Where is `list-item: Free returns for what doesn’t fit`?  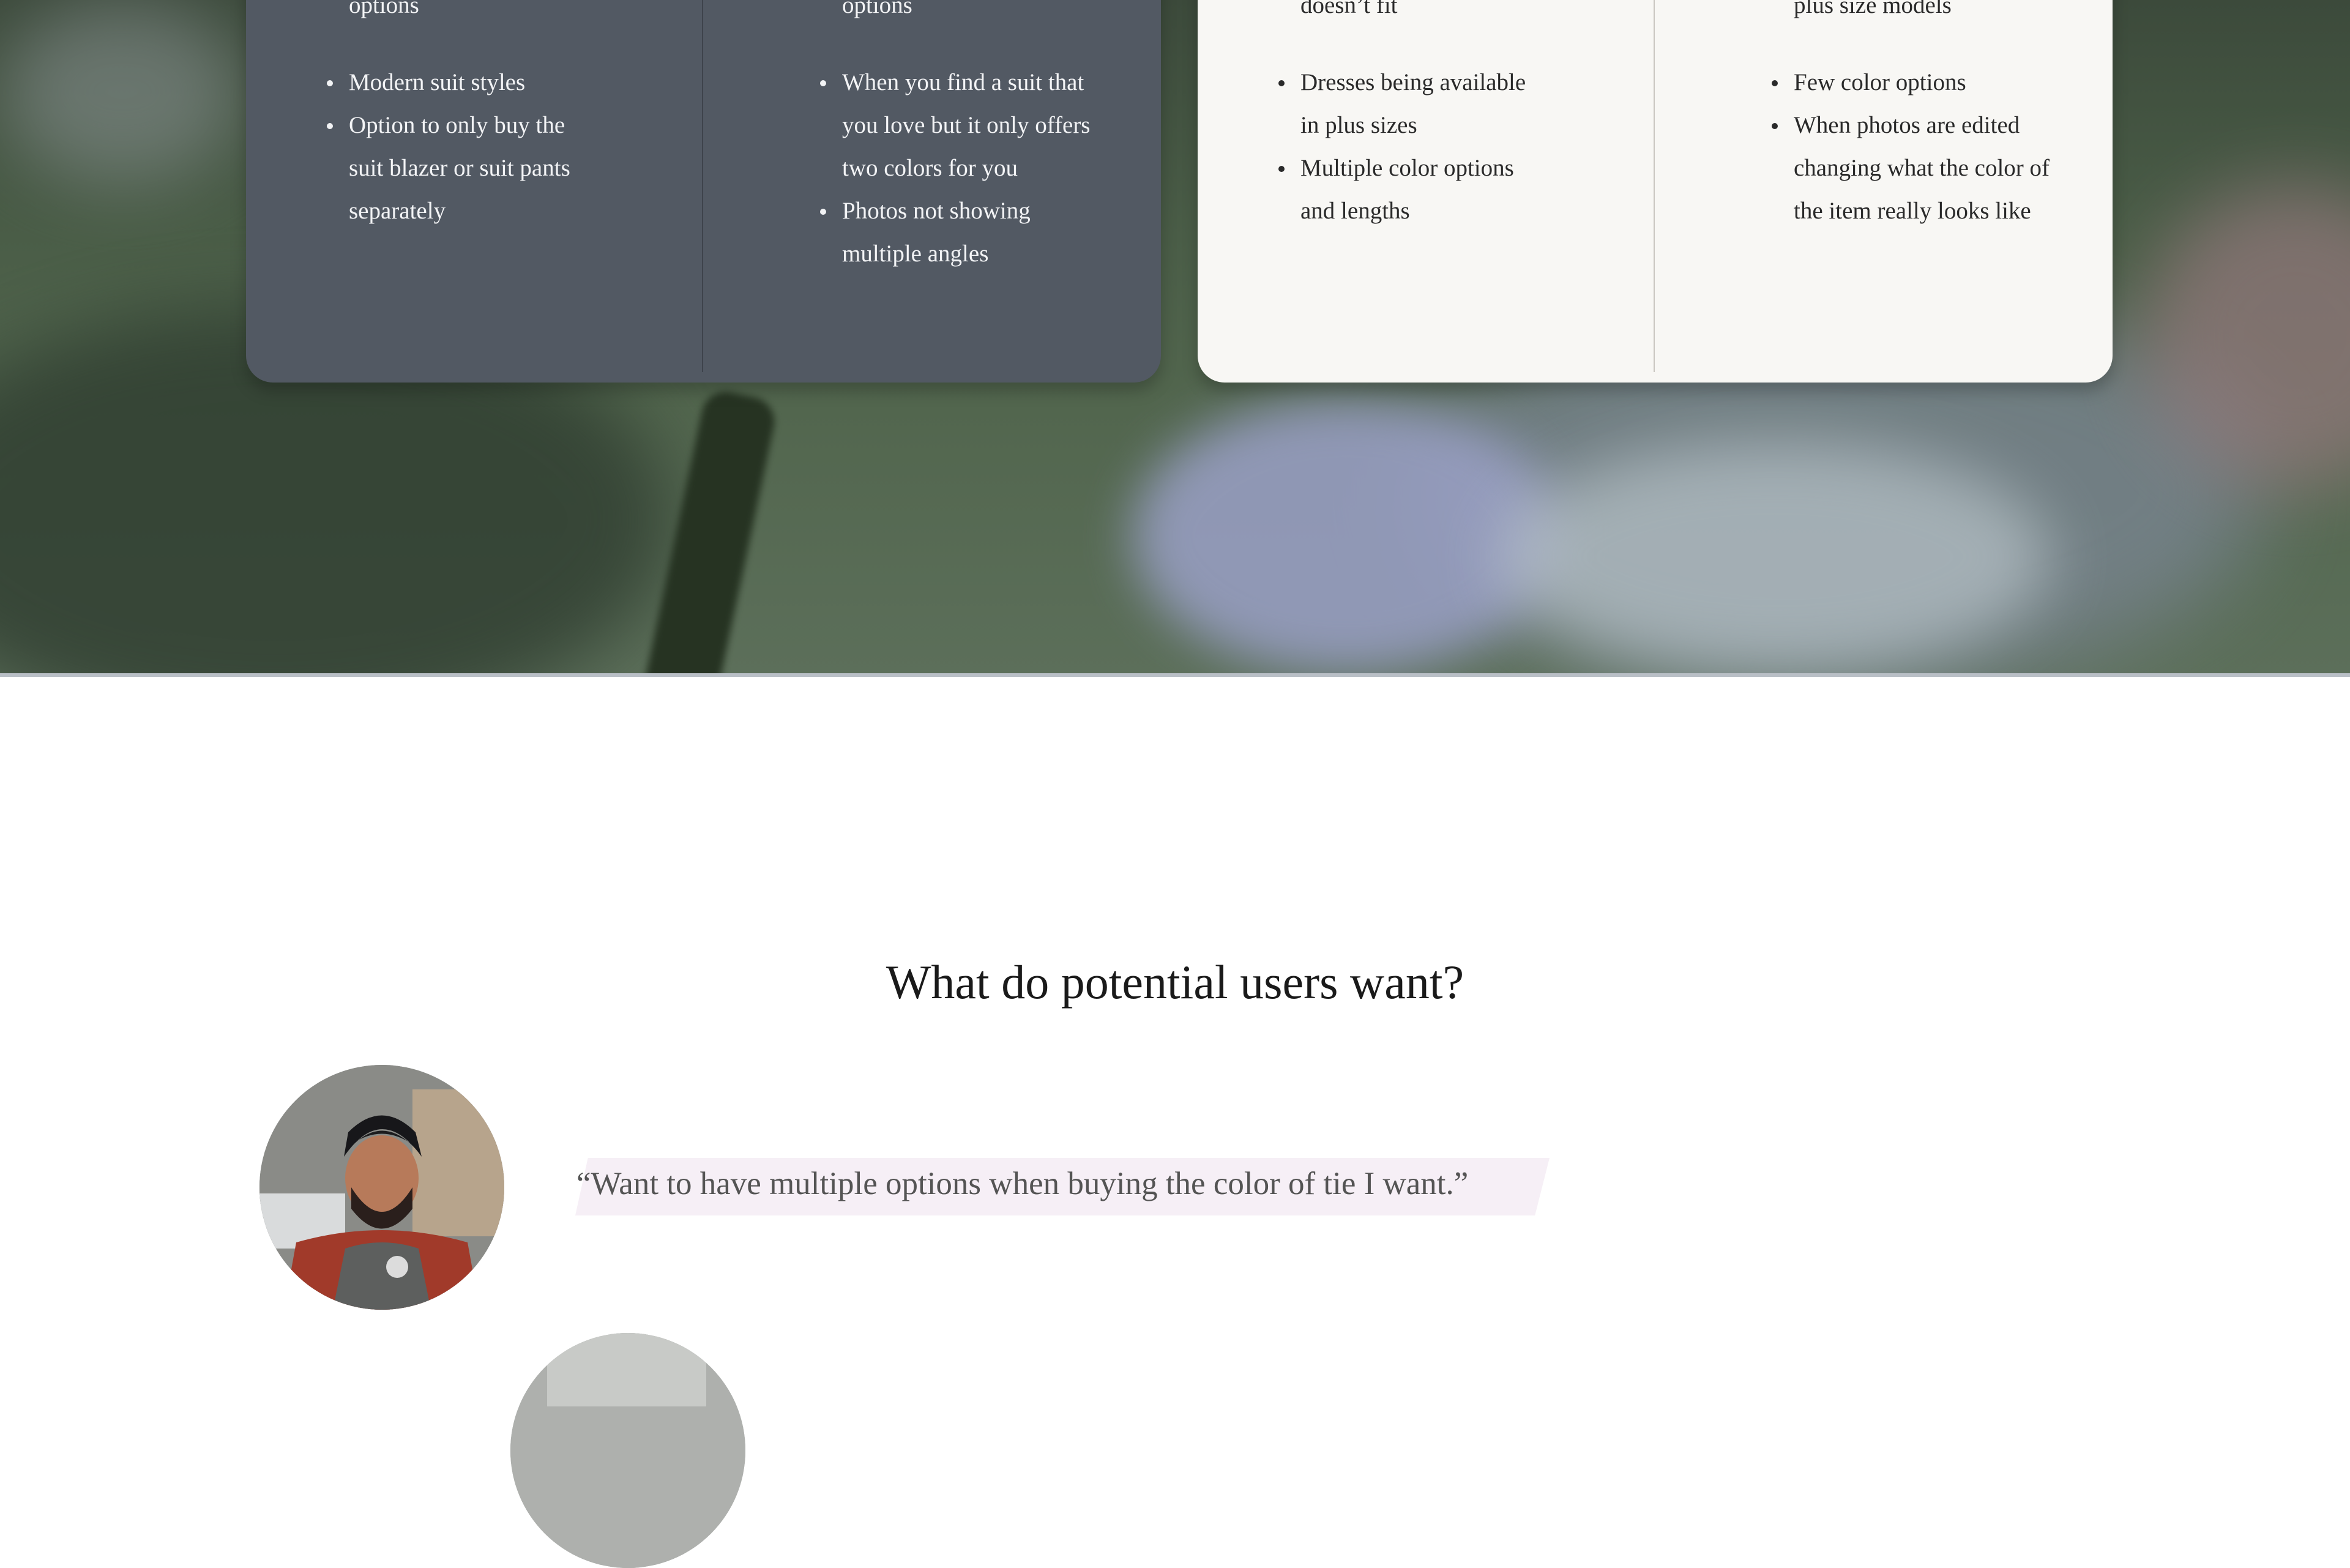 list-item: Free returns for what doesn’t fit is located at coordinates (1422, 14).